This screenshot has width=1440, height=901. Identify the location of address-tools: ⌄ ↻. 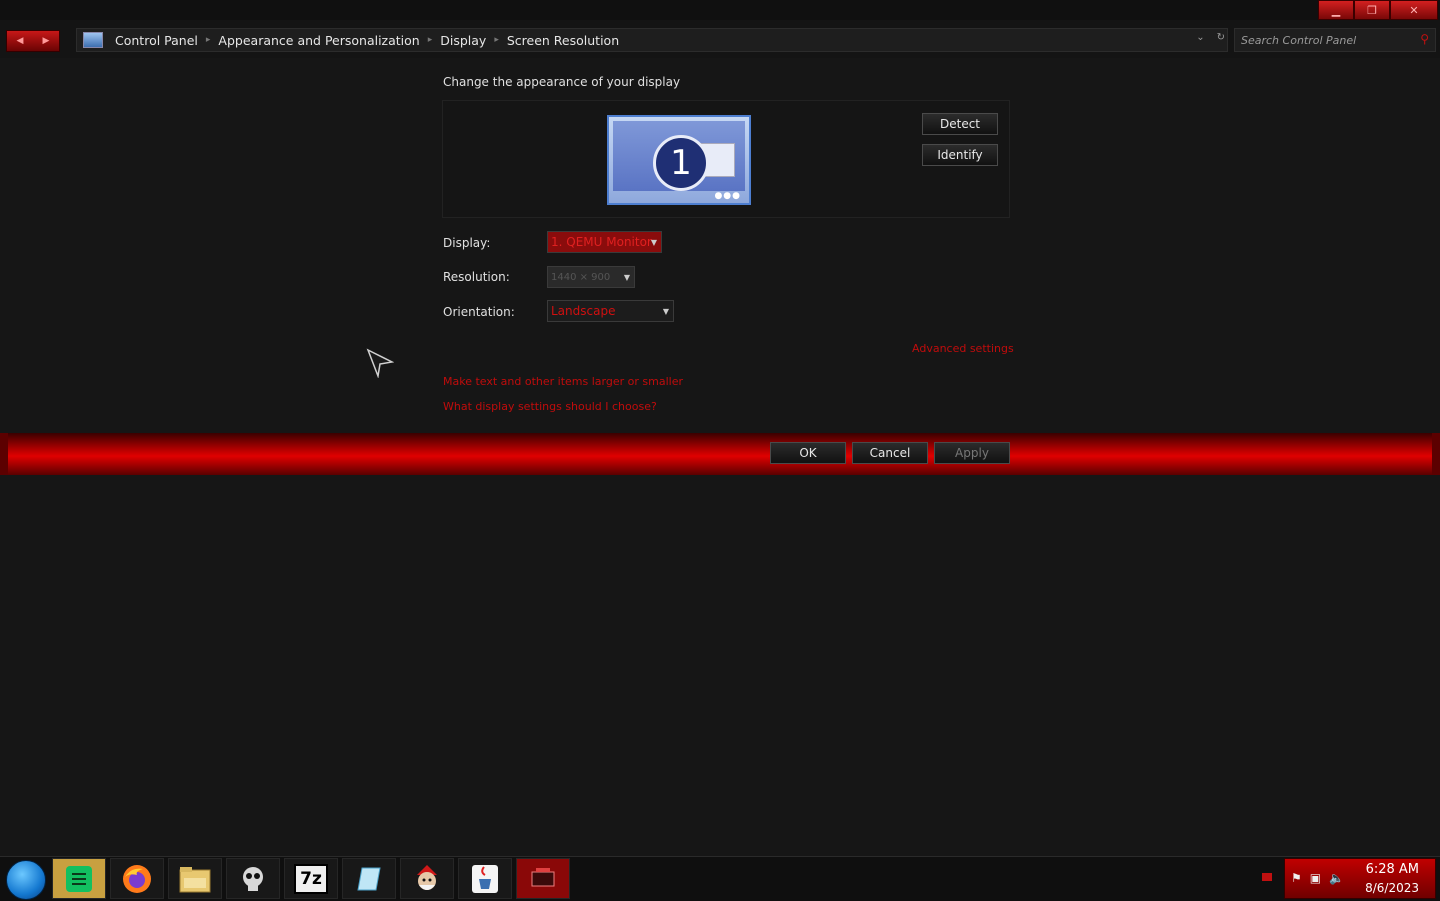
(1210, 37).